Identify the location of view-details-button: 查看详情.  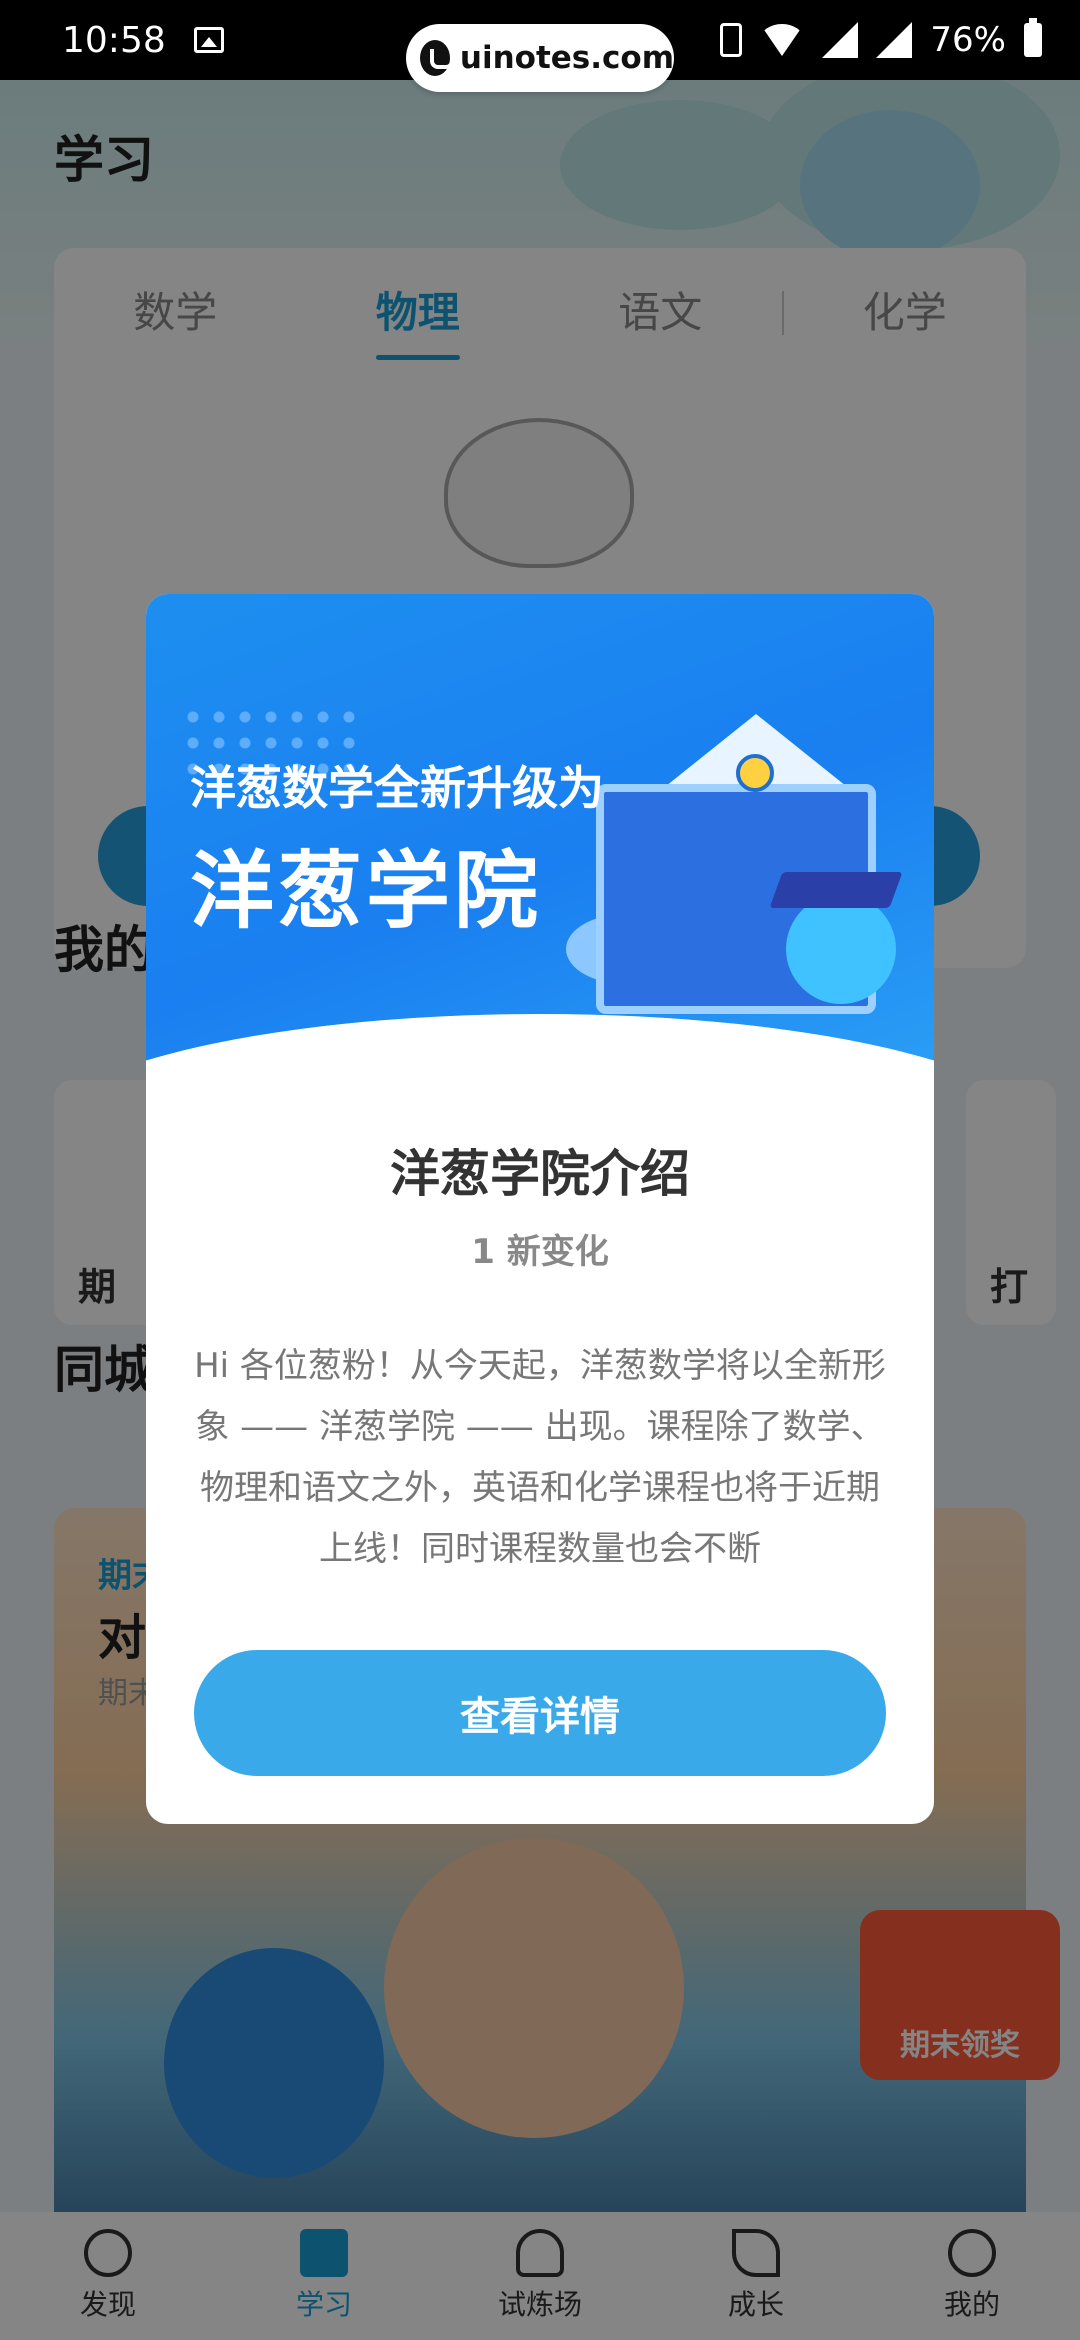
(540, 1713).